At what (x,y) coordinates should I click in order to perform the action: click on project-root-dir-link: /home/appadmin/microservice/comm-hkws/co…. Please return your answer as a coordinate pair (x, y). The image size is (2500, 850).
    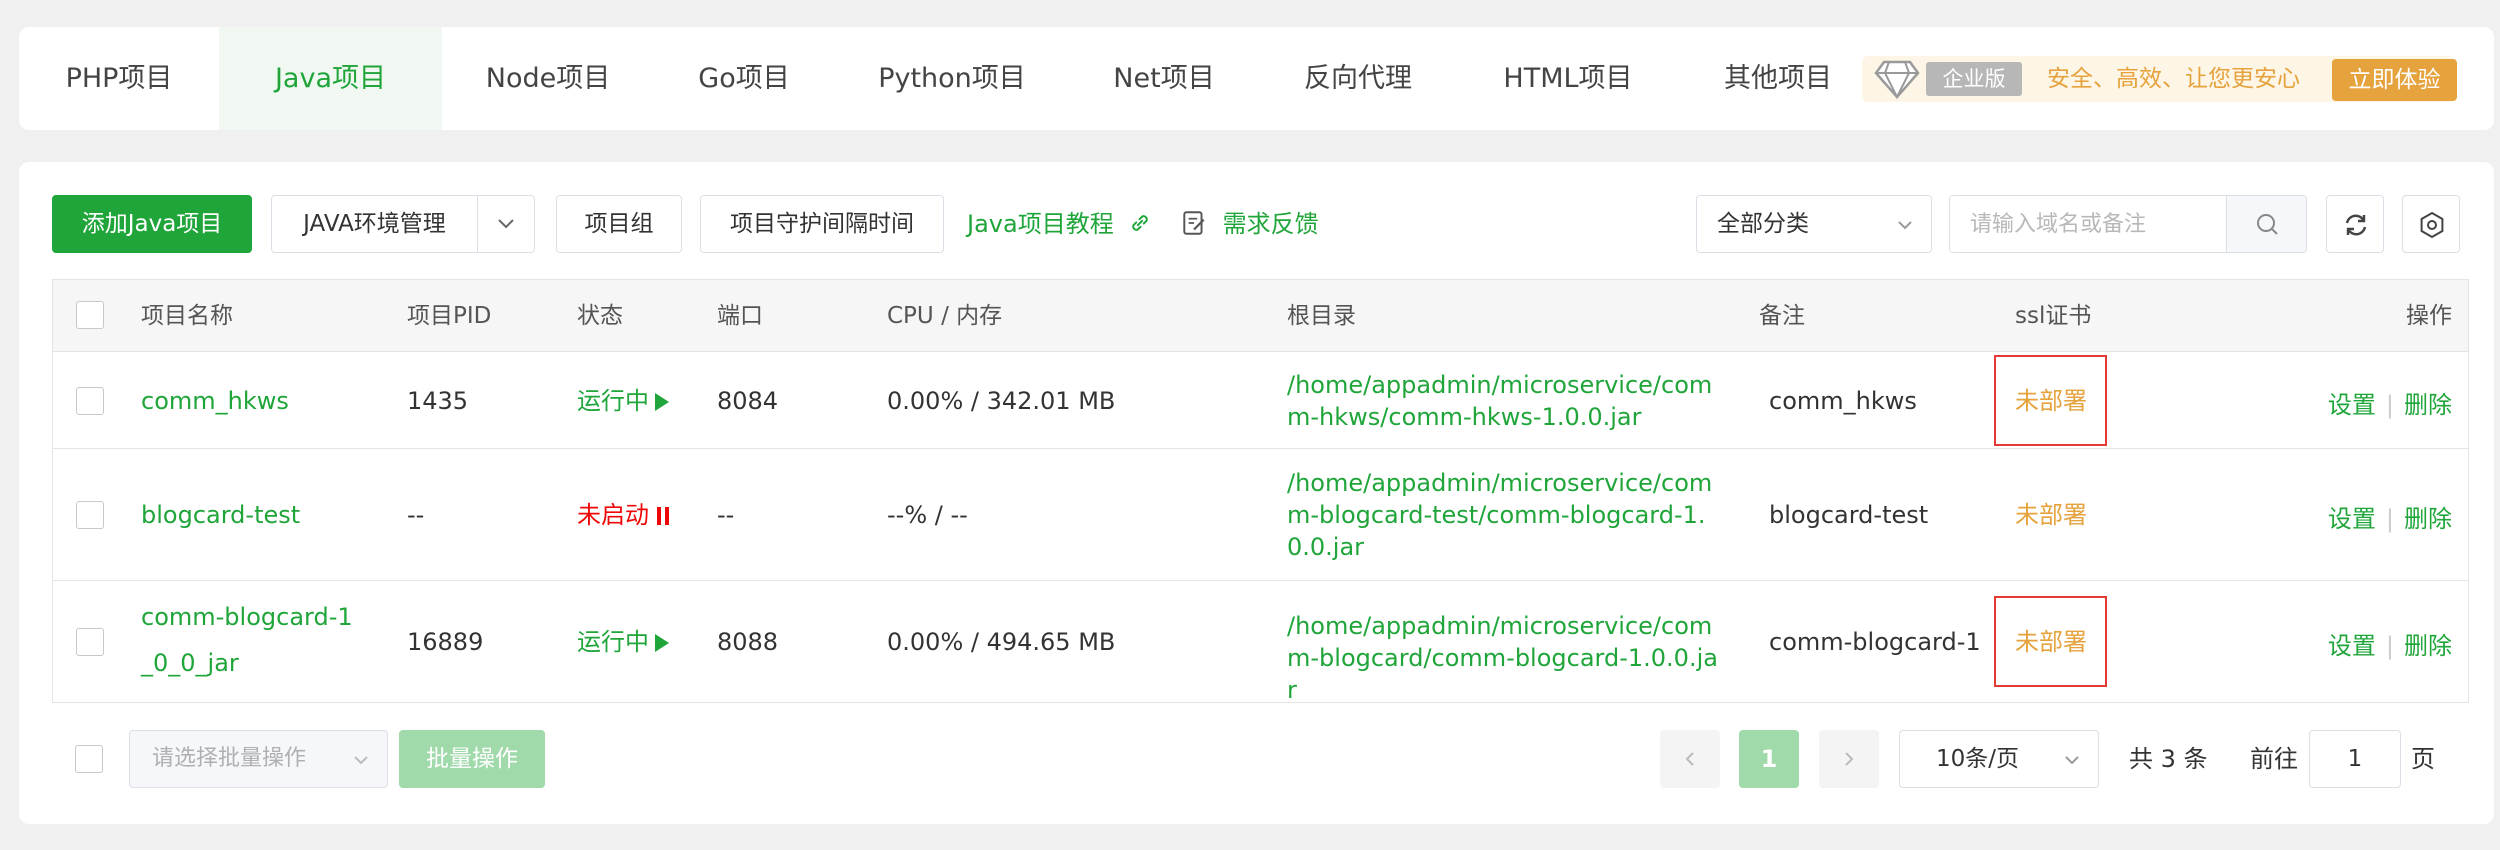
    Looking at the image, I should click on (1507, 401).